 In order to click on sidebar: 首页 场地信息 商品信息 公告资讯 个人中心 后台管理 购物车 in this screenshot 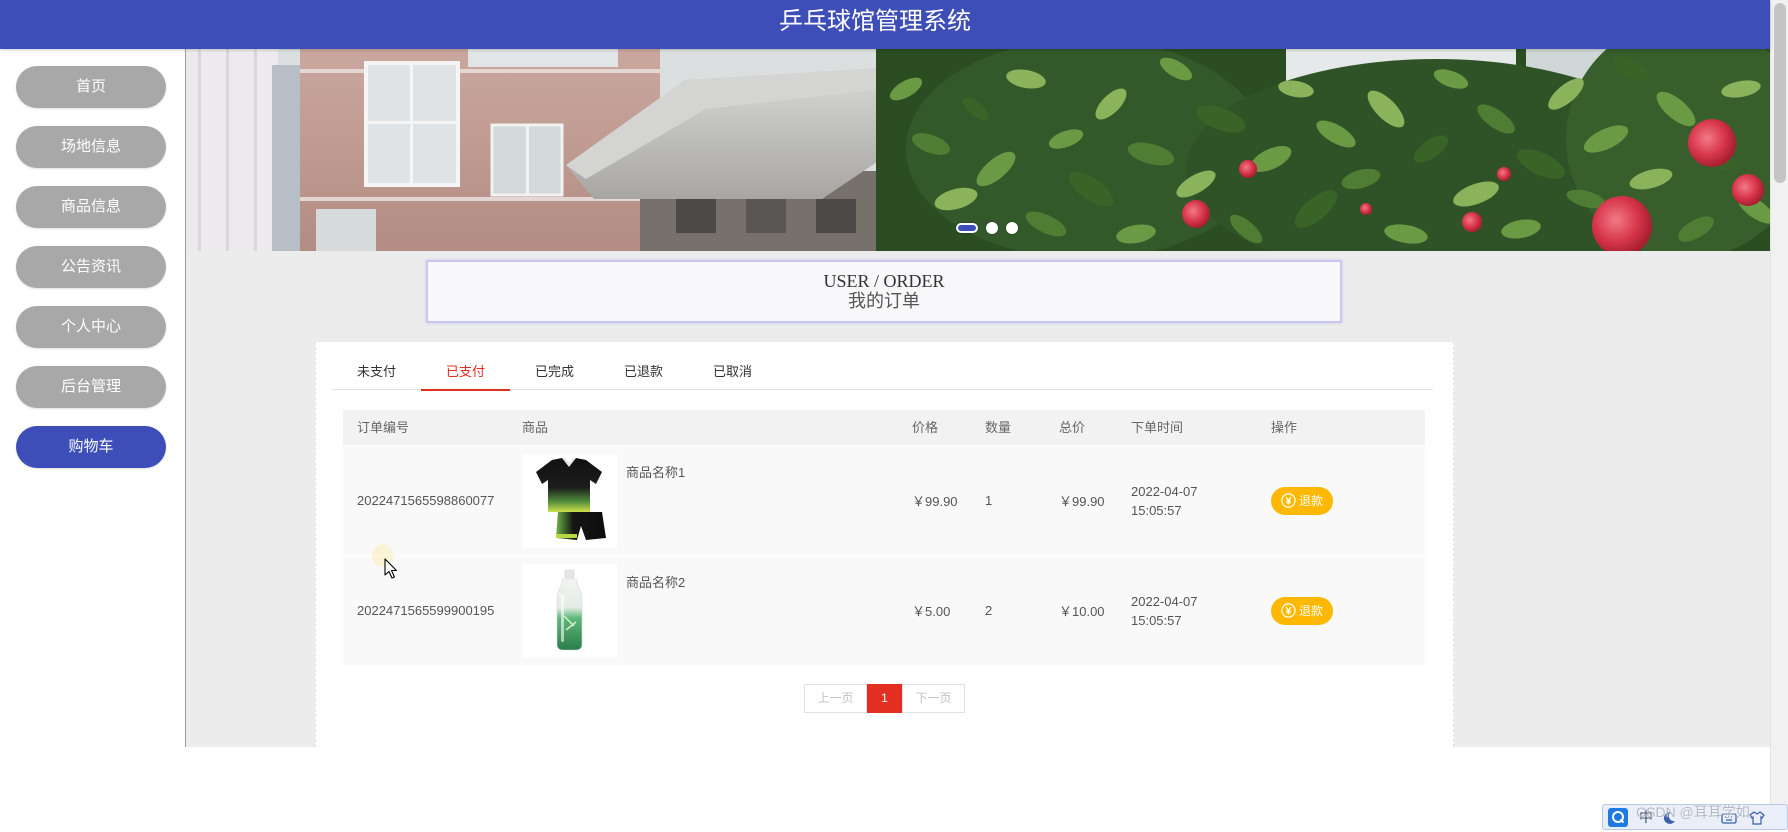, I will do `click(92, 398)`.